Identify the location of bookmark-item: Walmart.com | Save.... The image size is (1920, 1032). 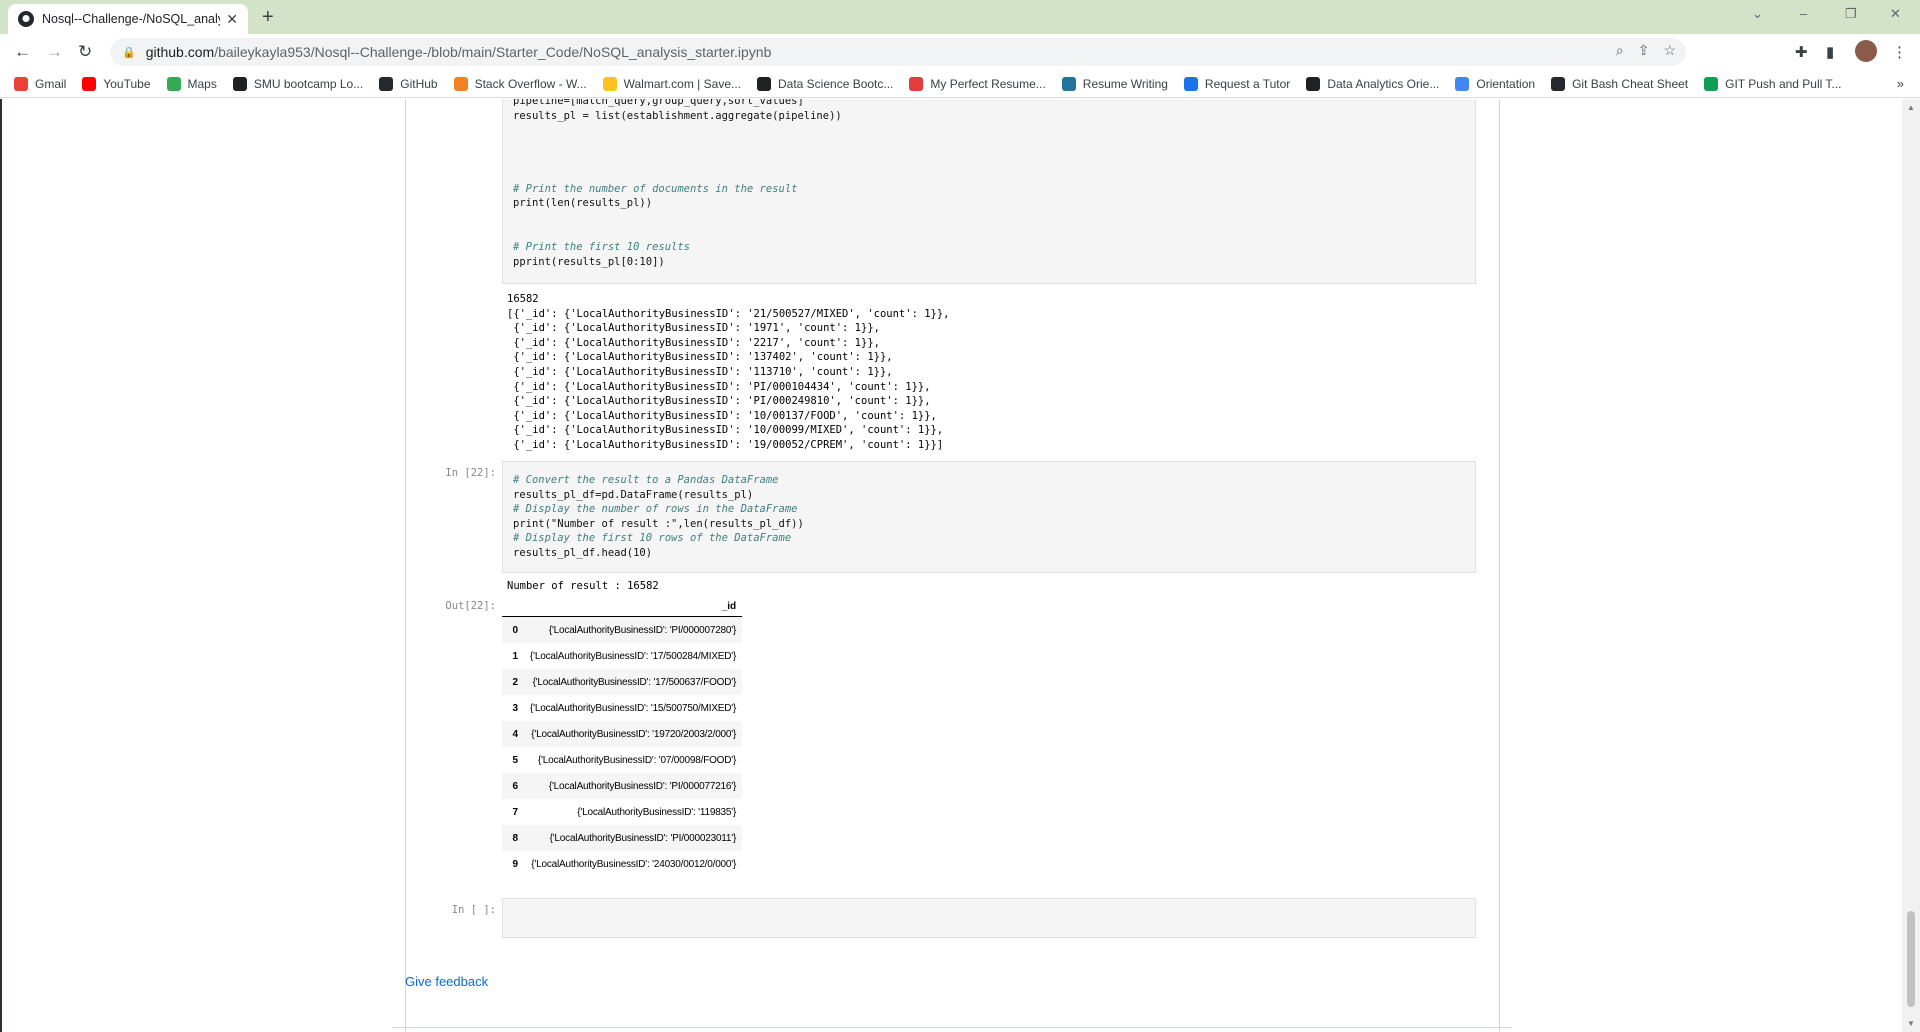
(671, 83).